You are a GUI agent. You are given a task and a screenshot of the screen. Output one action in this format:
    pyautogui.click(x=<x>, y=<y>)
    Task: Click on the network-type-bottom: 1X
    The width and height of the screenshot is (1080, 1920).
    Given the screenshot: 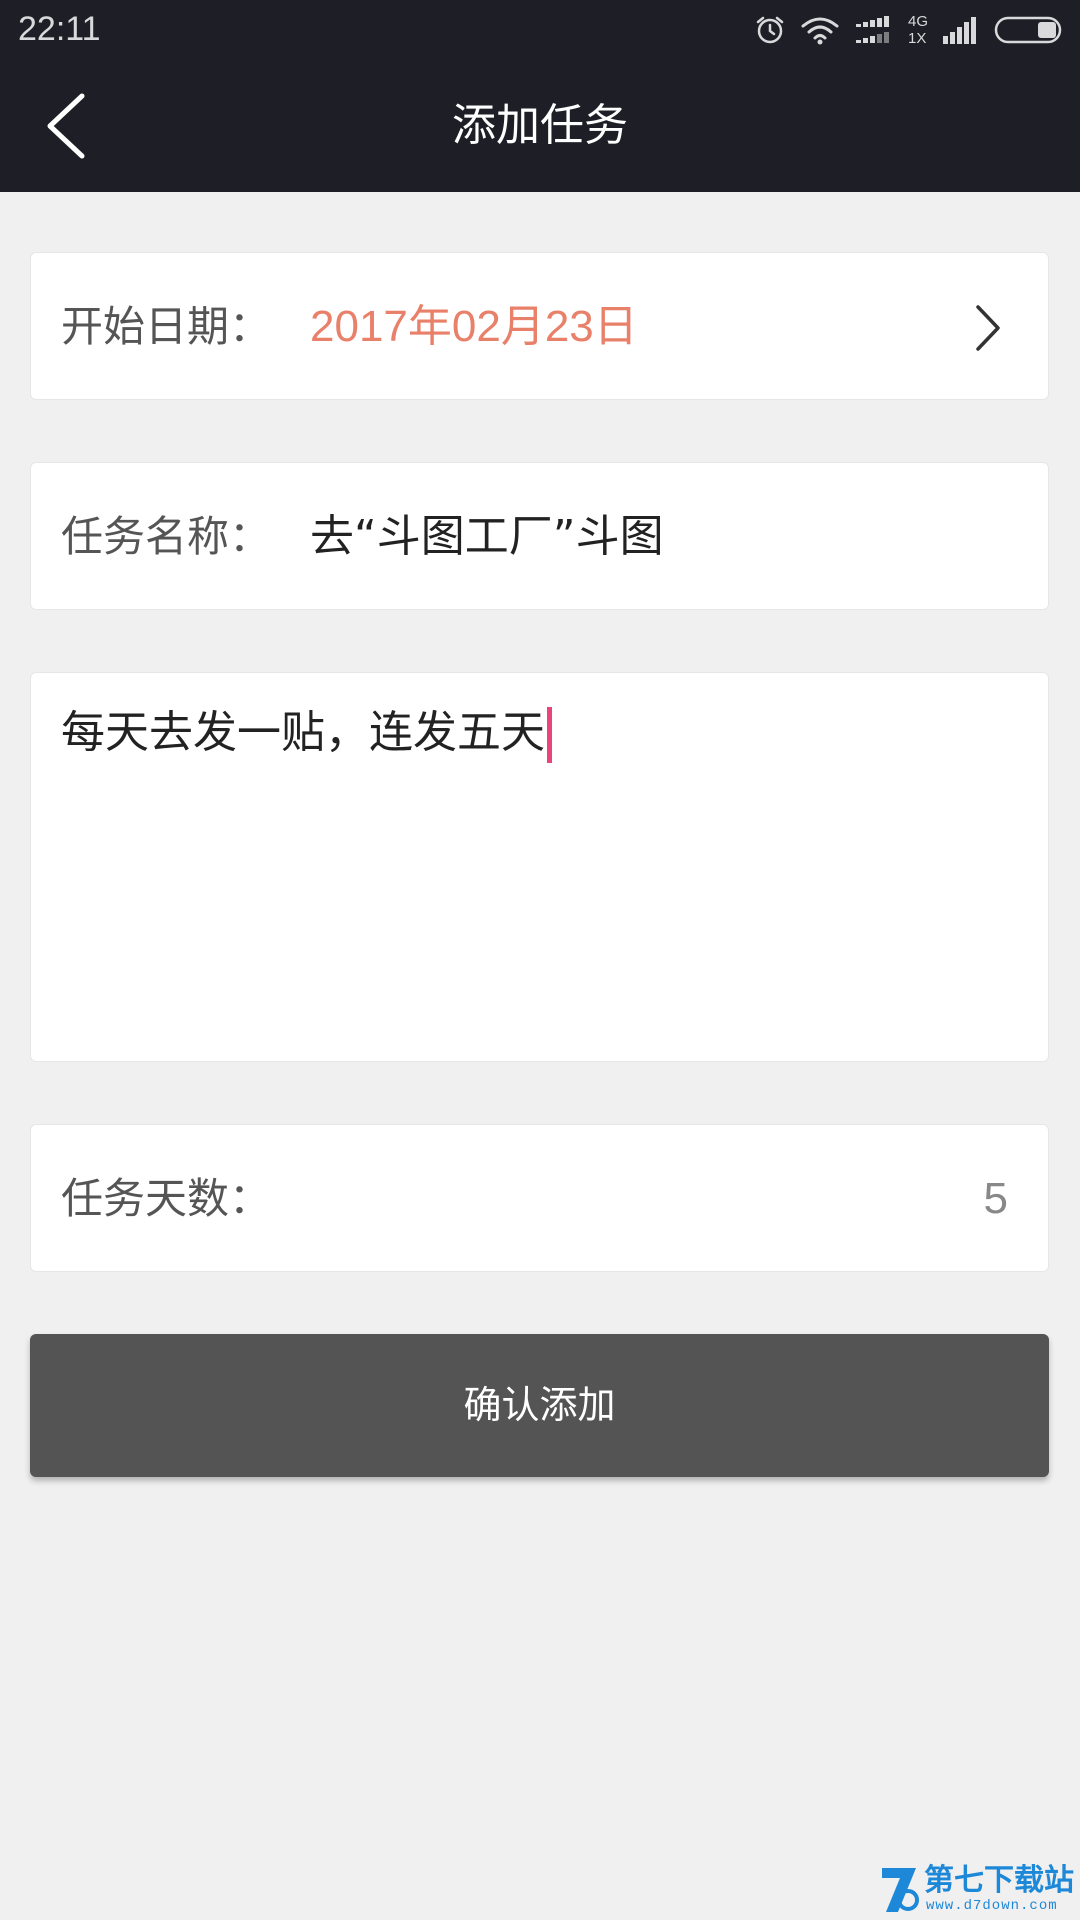 What is the action you would take?
    pyautogui.click(x=917, y=38)
    